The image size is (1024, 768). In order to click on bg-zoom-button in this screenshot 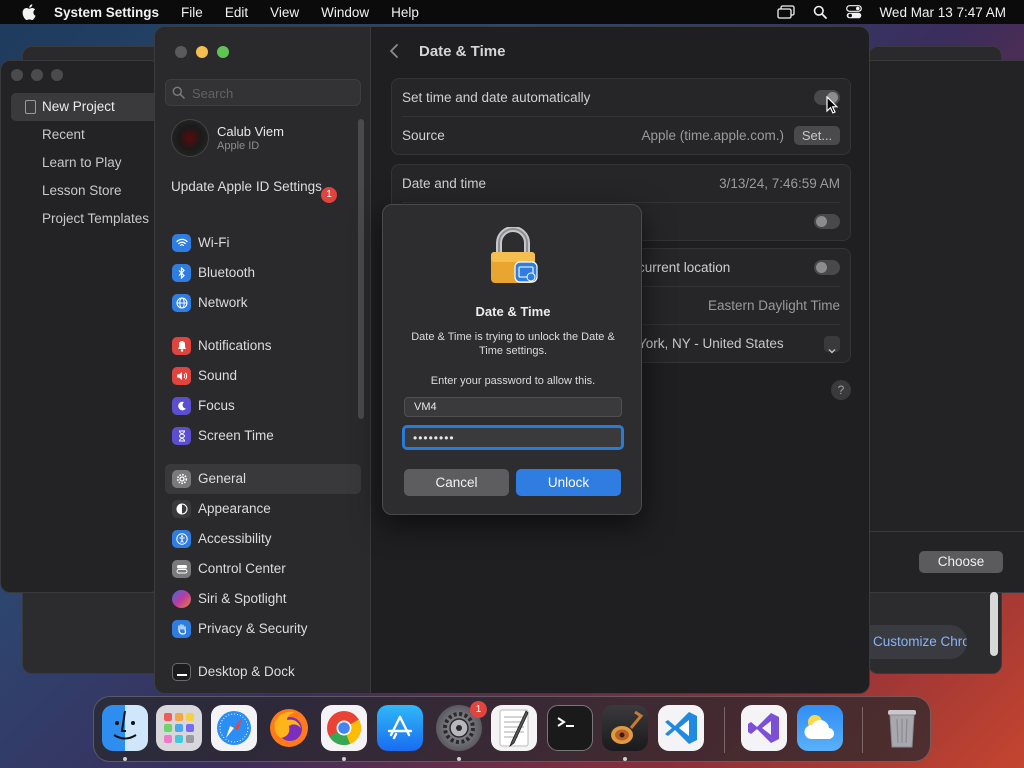, I will do `click(57, 75)`.